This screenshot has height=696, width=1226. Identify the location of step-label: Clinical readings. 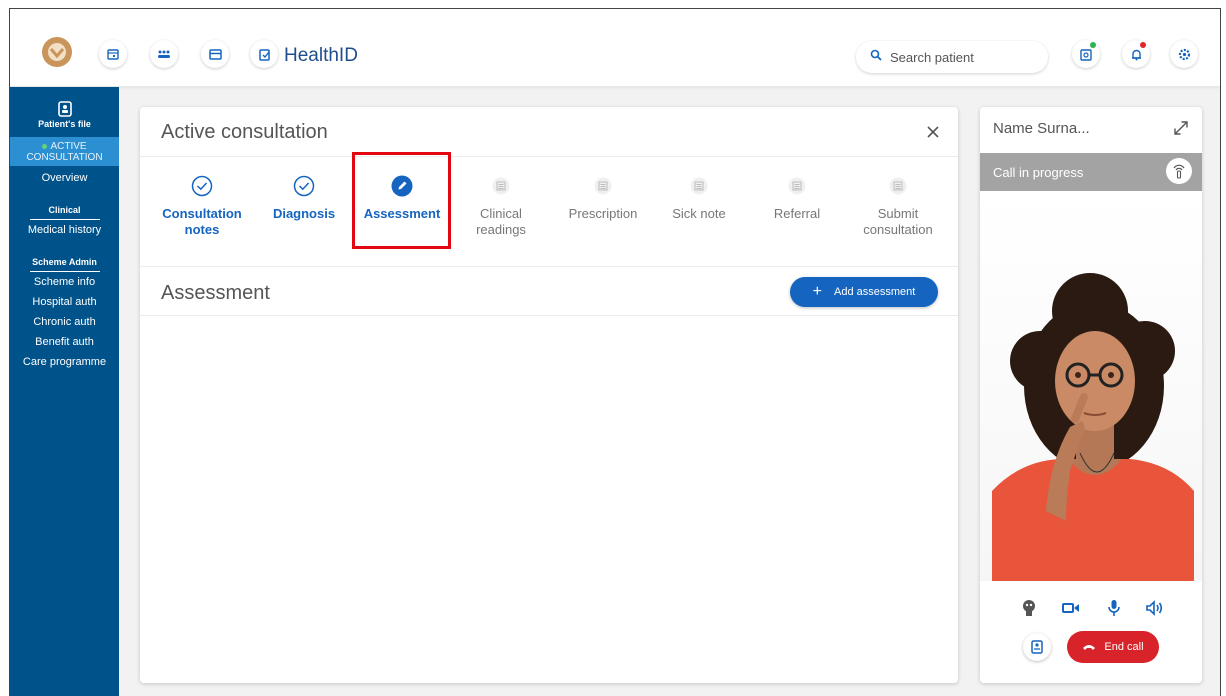
(501, 221).